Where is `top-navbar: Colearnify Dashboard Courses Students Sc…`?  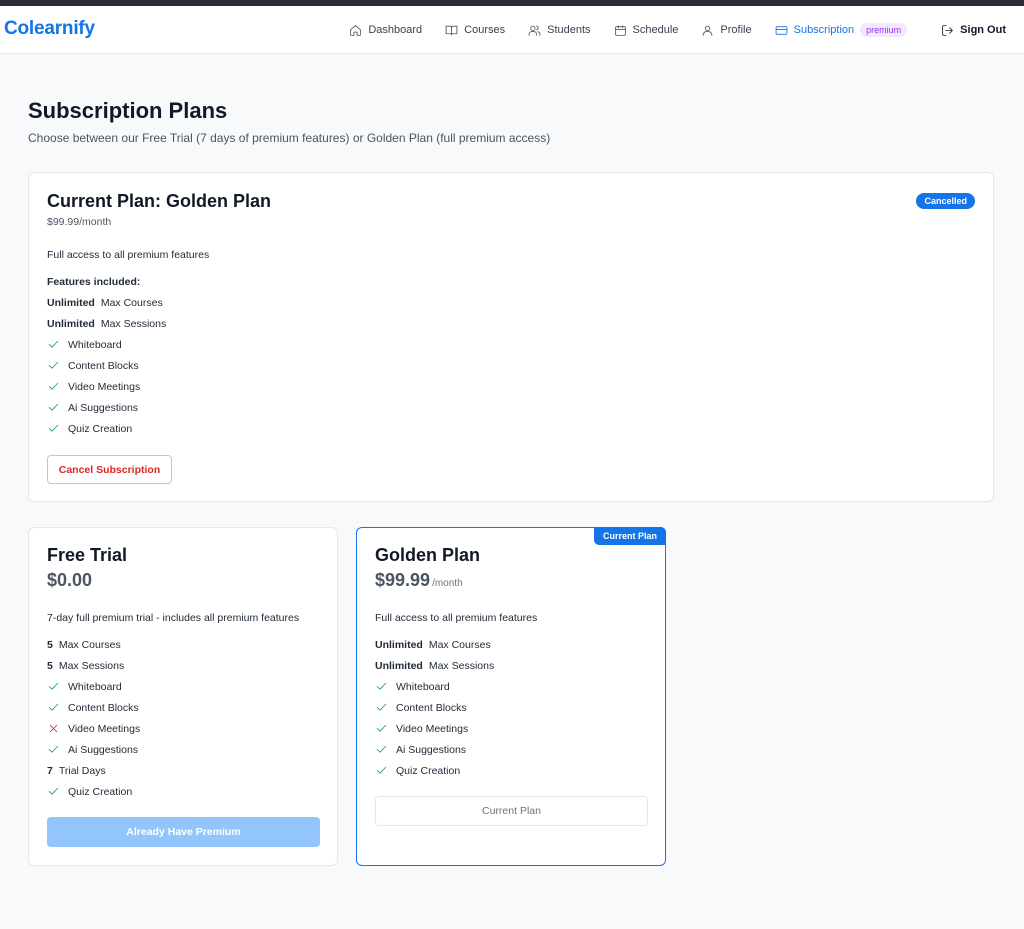
top-navbar: Colearnify Dashboard Courses Students Sc… is located at coordinates (512, 30).